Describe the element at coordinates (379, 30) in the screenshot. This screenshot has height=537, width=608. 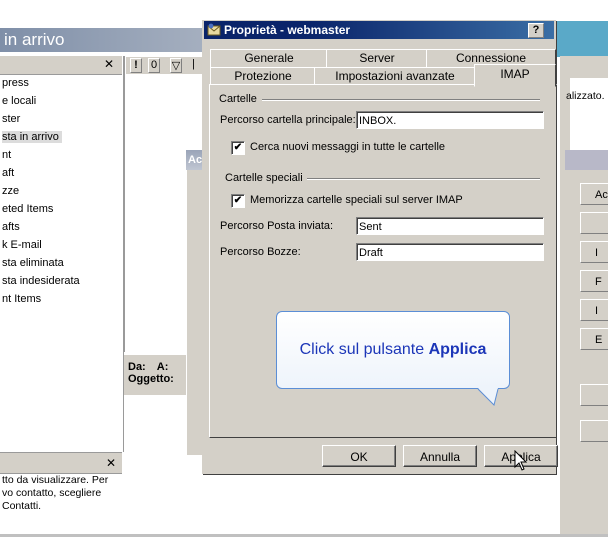
I see `dialog-title-bar: Proprietà - webmaster` at that location.